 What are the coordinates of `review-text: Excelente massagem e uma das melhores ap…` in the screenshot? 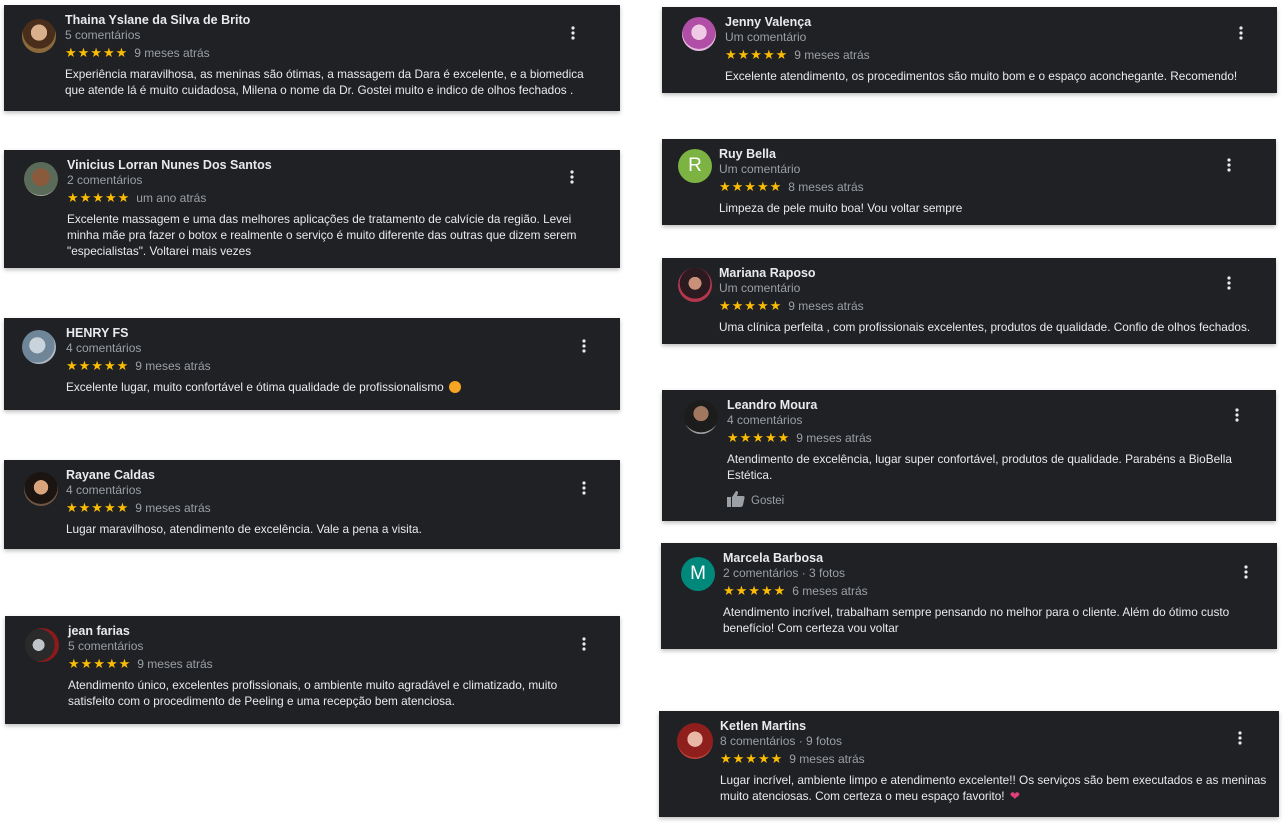 It's located at (322, 235).